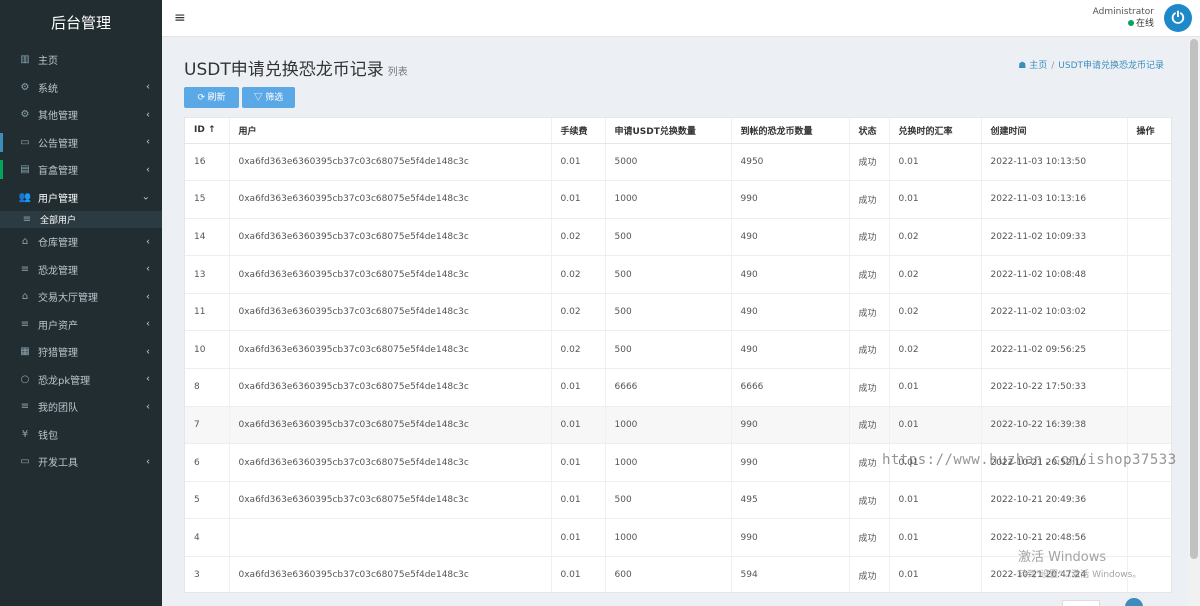 Image resolution: width=1200 pixels, height=606 pixels. I want to click on menu-icon: ≡, so click(27, 219).